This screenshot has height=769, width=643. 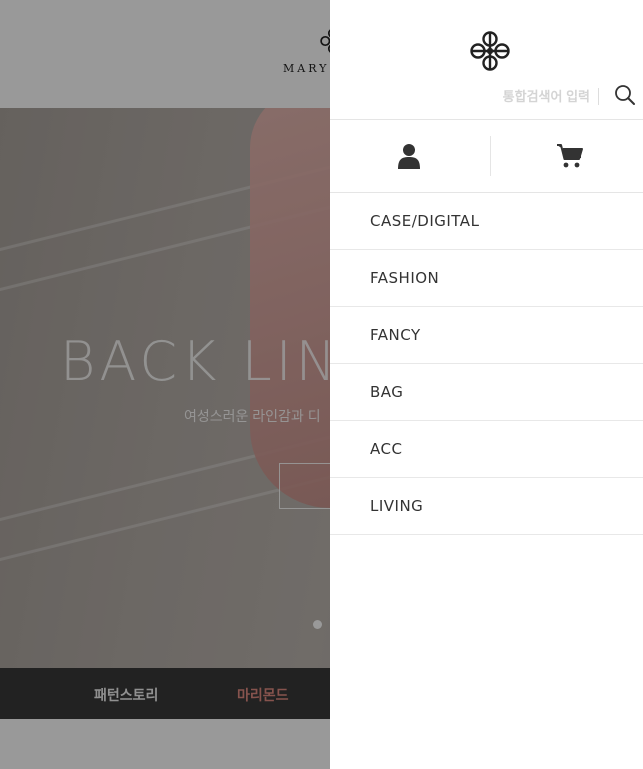 What do you see at coordinates (387, 392) in the screenshot?
I see `menu-item-label: BAG` at bounding box center [387, 392].